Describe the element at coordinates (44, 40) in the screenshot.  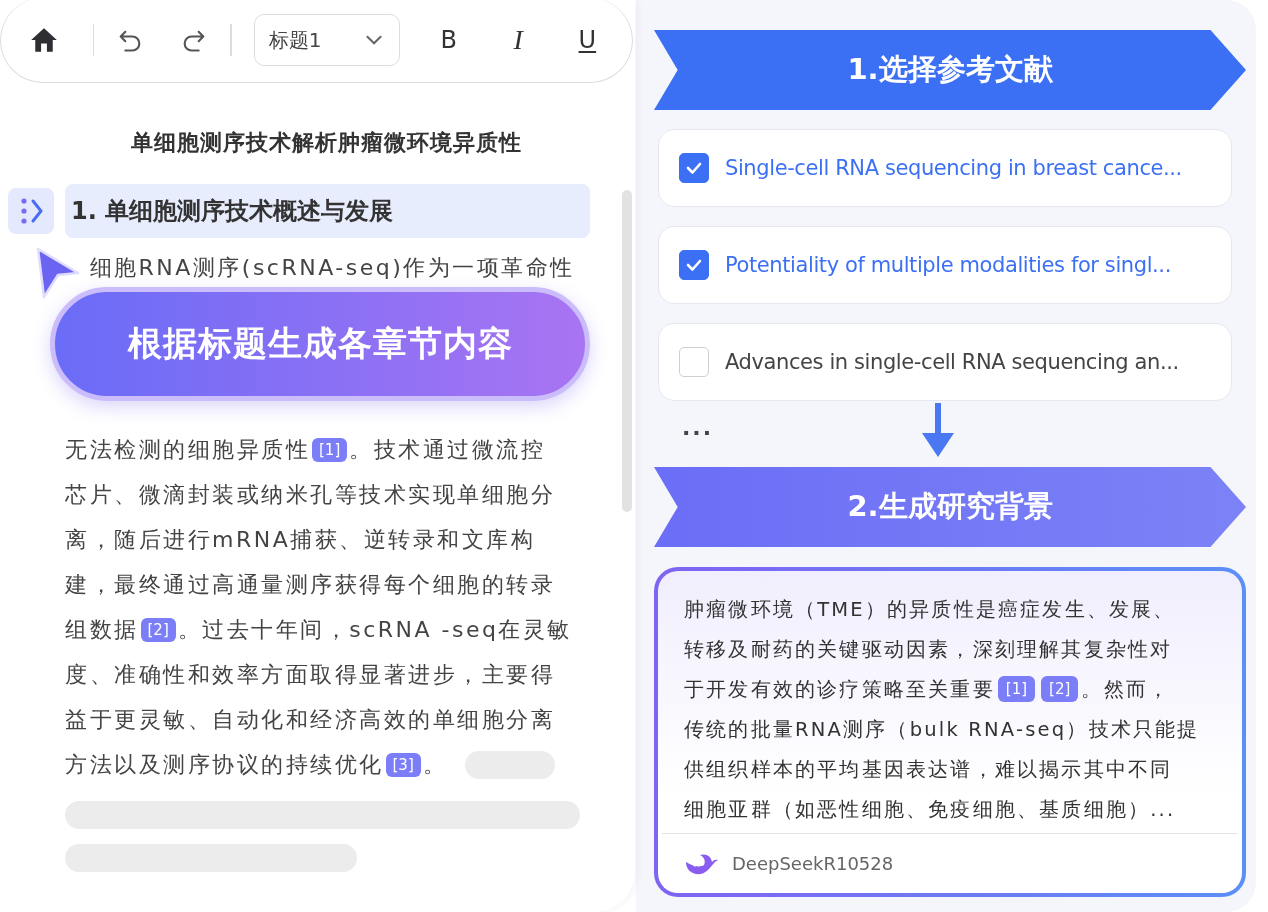
I see `home-icon` at that location.